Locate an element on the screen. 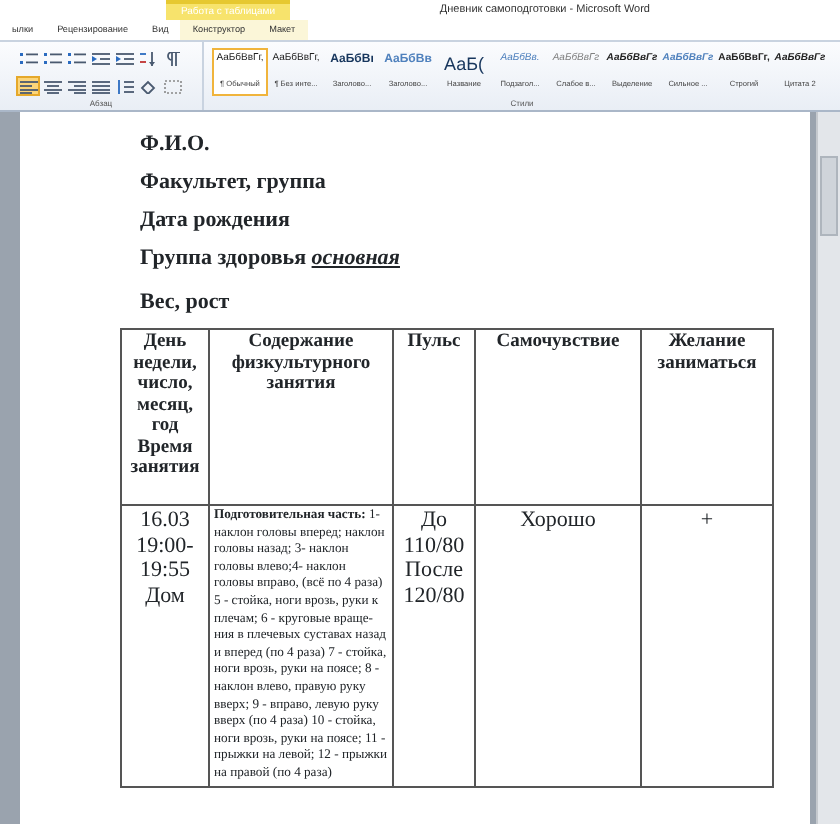 The width and height of the screenshot is (840, 826). line-spacing-icon is located at coordinates (124, 86).